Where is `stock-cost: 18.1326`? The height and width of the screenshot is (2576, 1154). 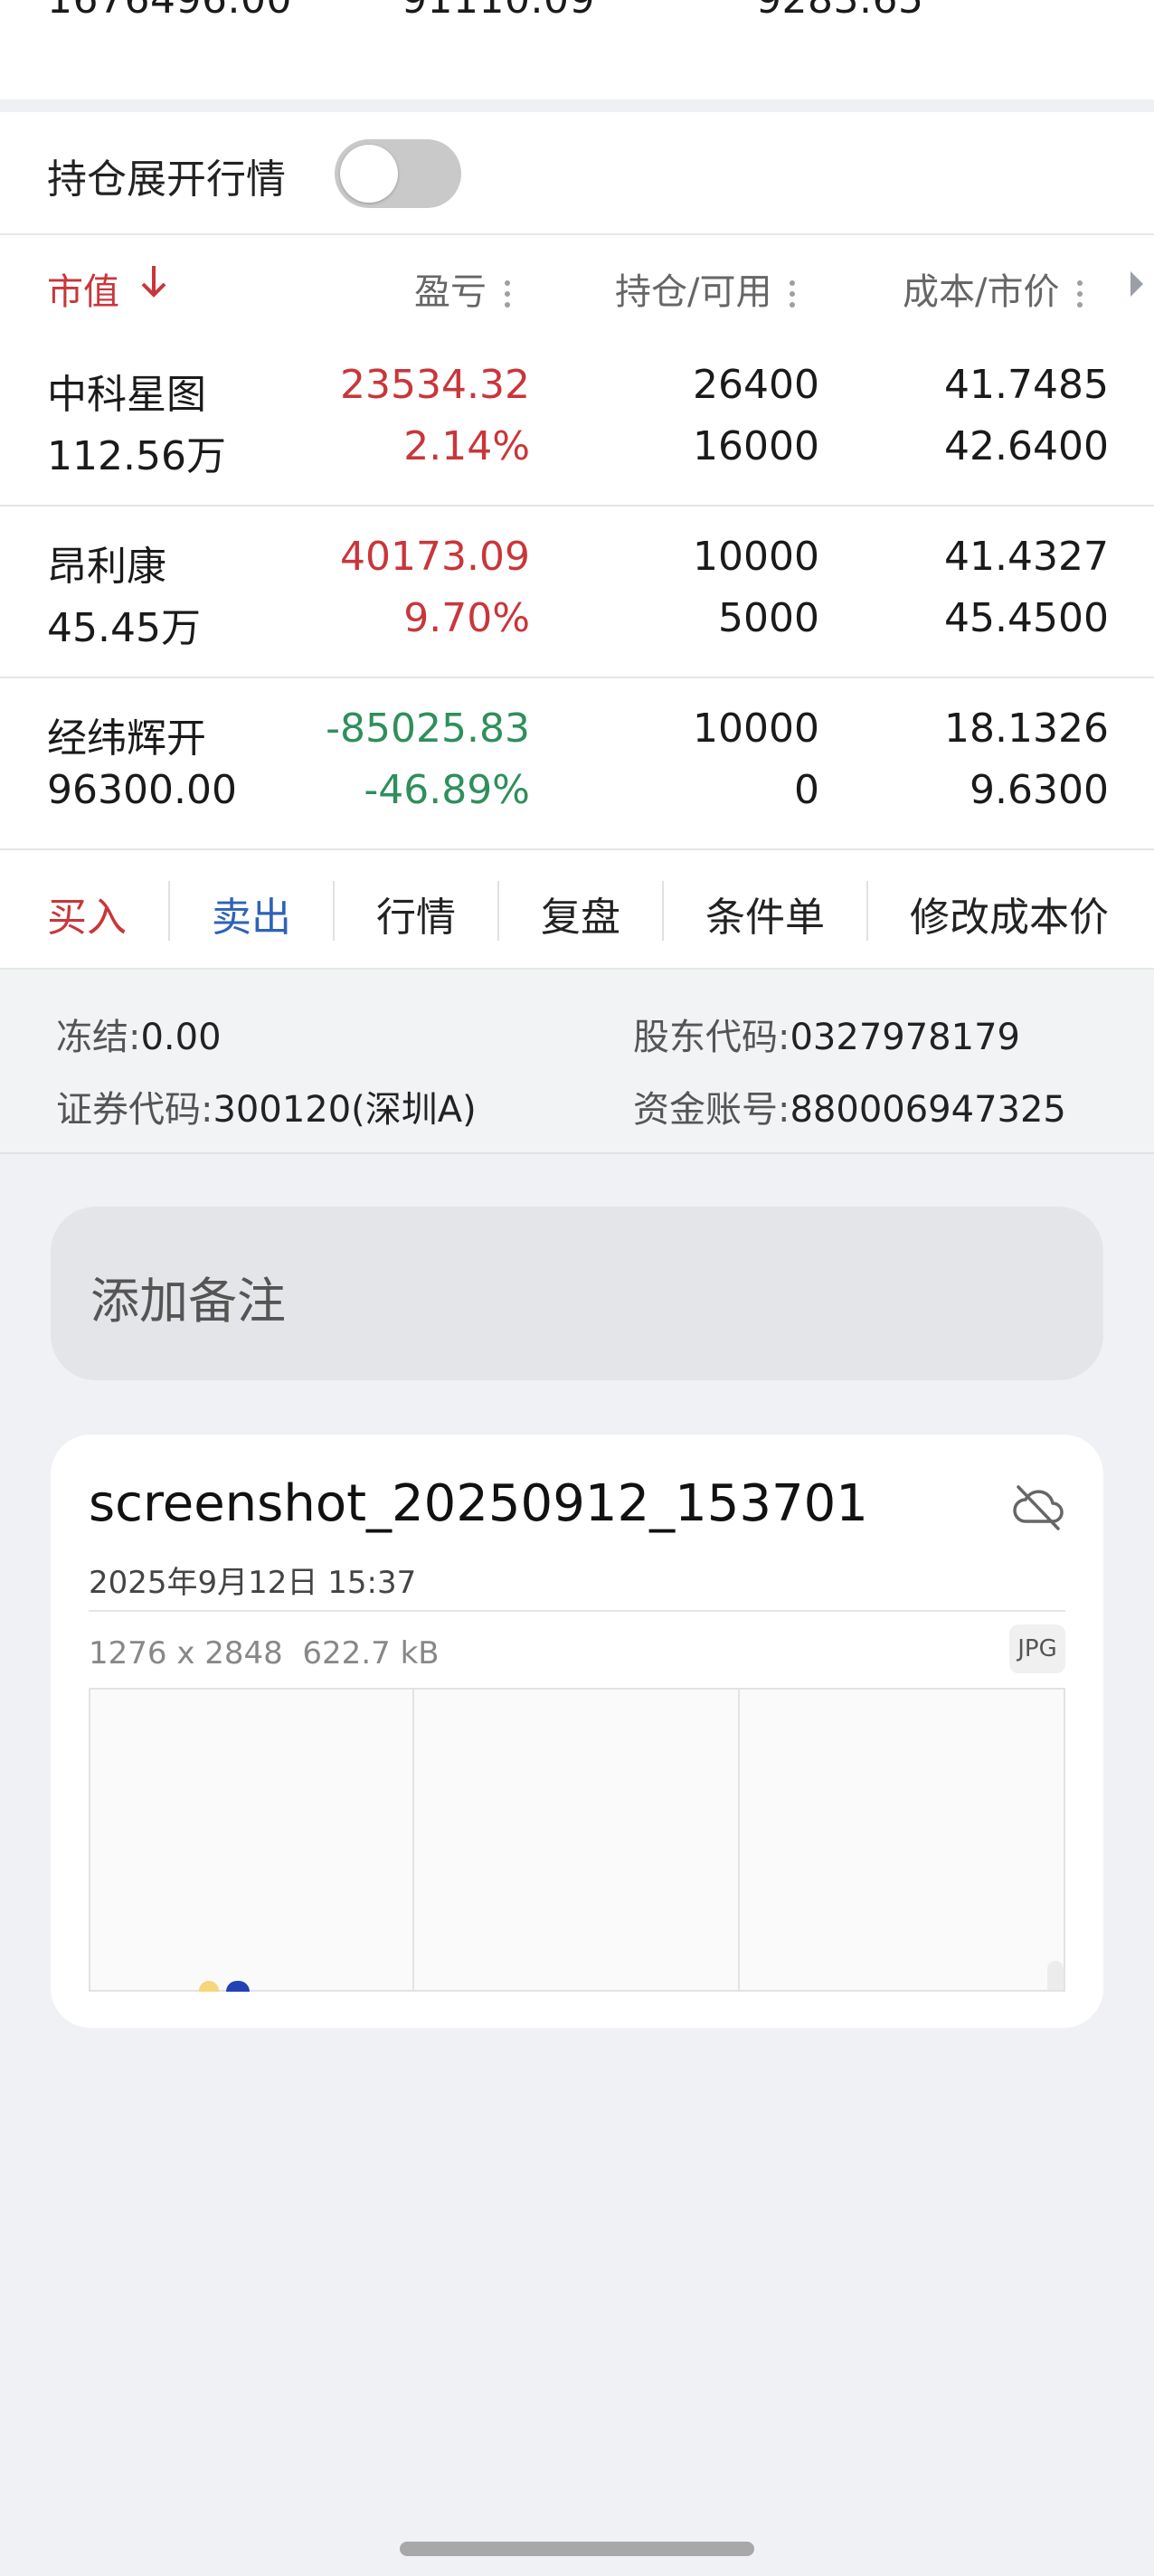 stock-cost: 18.1326 is located at coordinates (1026, 729).